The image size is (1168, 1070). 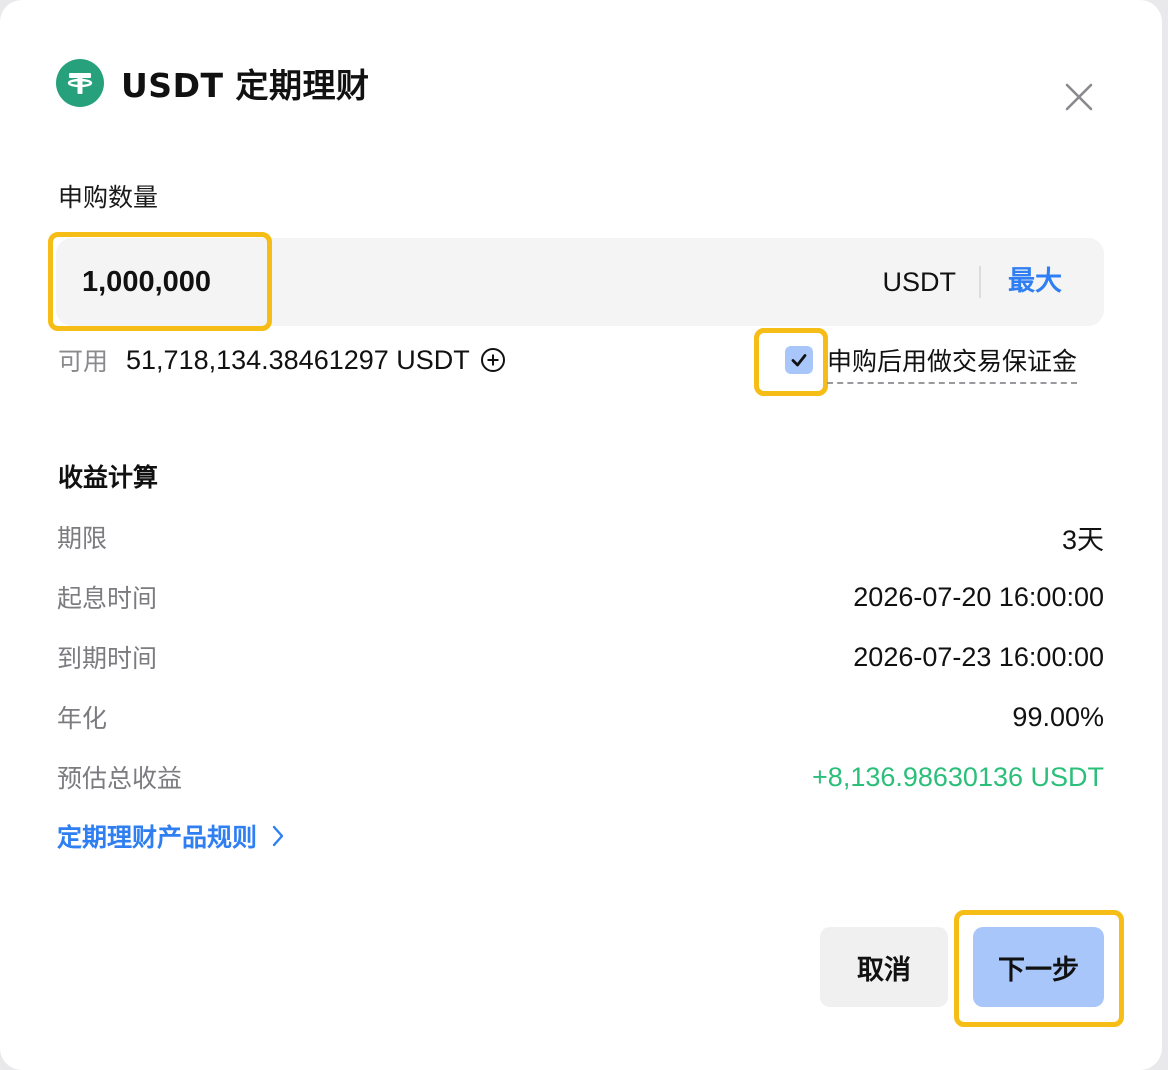 I want to click on available-balance: 可用 51,718,134.38461297 USDT, so click(x=282, y=360).